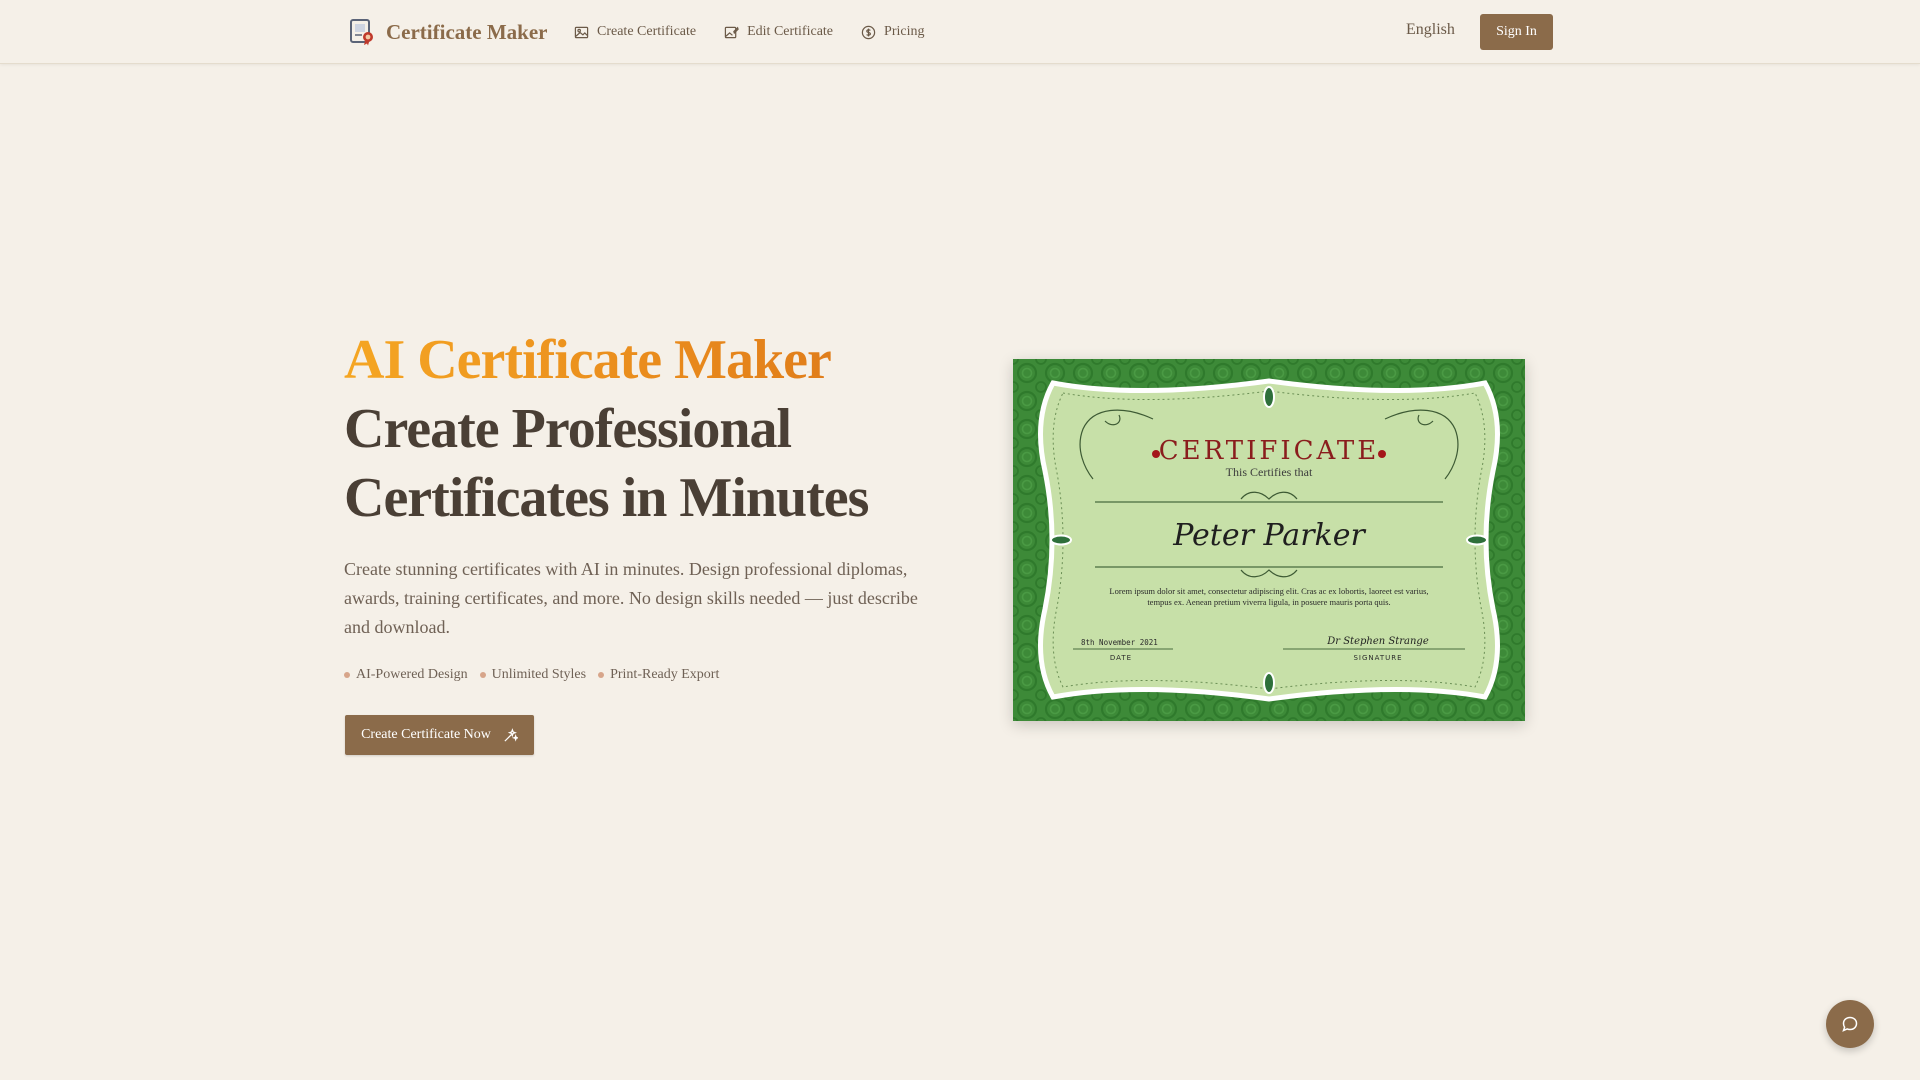 The image size is (1920, 1080). I want to click on hero-title-accent: AI Certificate Maker, so click(654, 360).